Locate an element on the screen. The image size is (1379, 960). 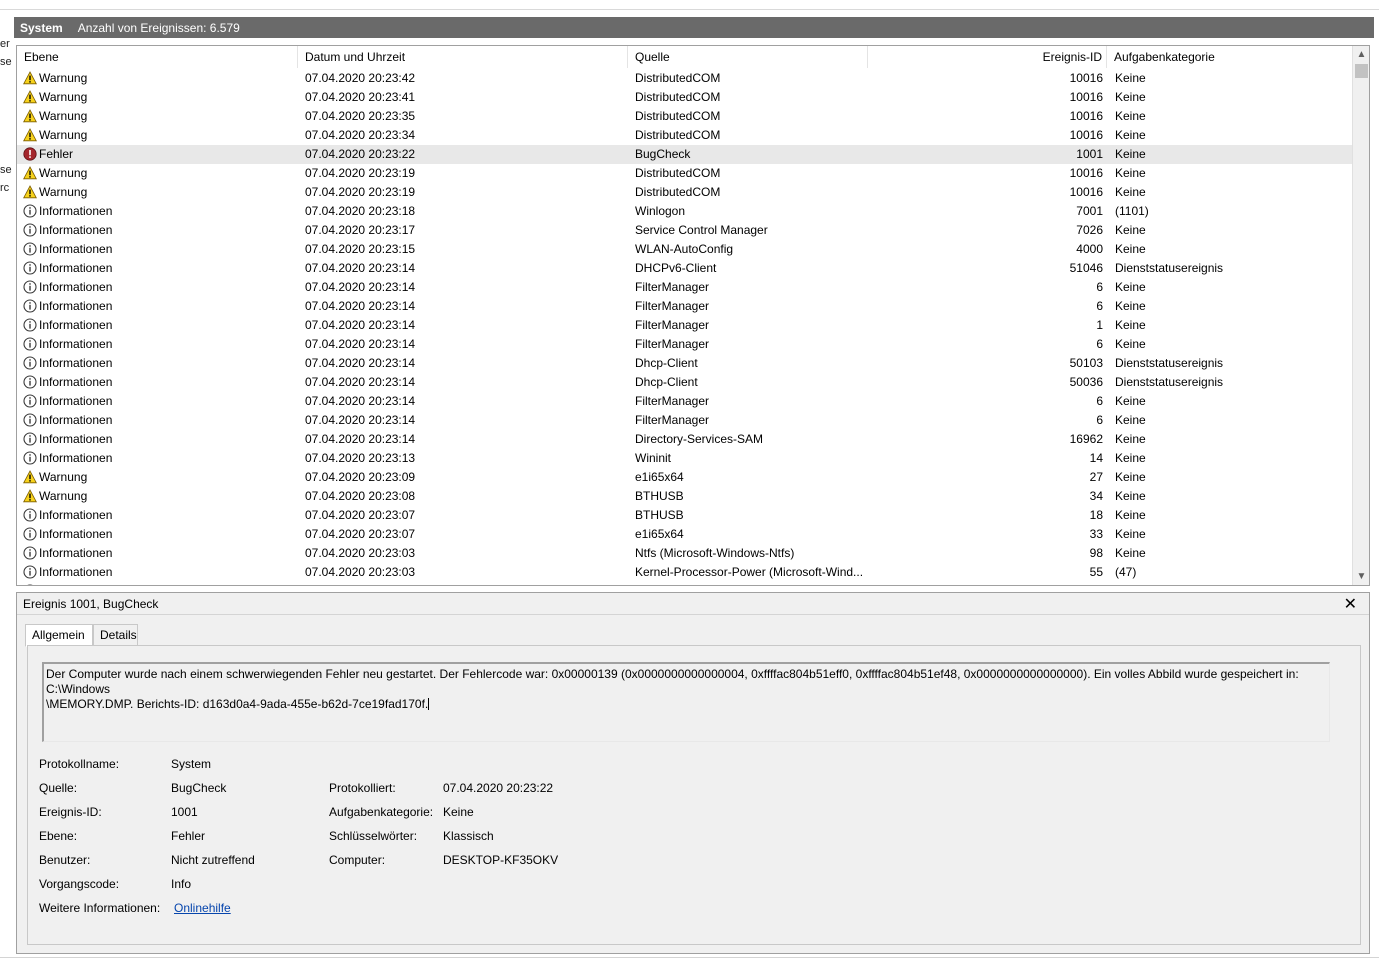
tab-allgemein: Allgemein is located at coordinates (59, 635).